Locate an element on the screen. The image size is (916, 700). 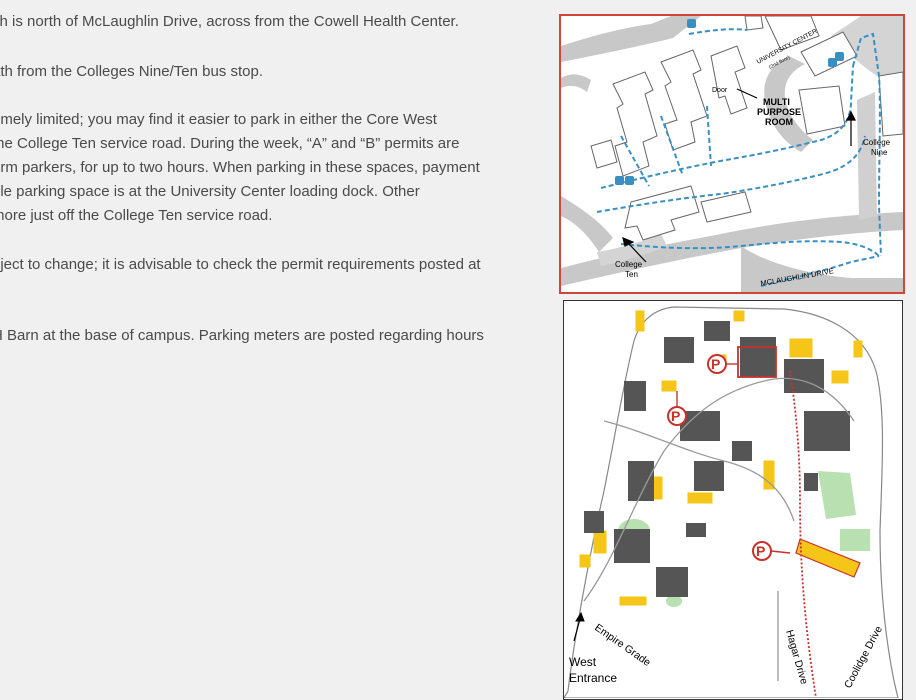
parking-marker-remote: P is located at coordinates (771, 551).